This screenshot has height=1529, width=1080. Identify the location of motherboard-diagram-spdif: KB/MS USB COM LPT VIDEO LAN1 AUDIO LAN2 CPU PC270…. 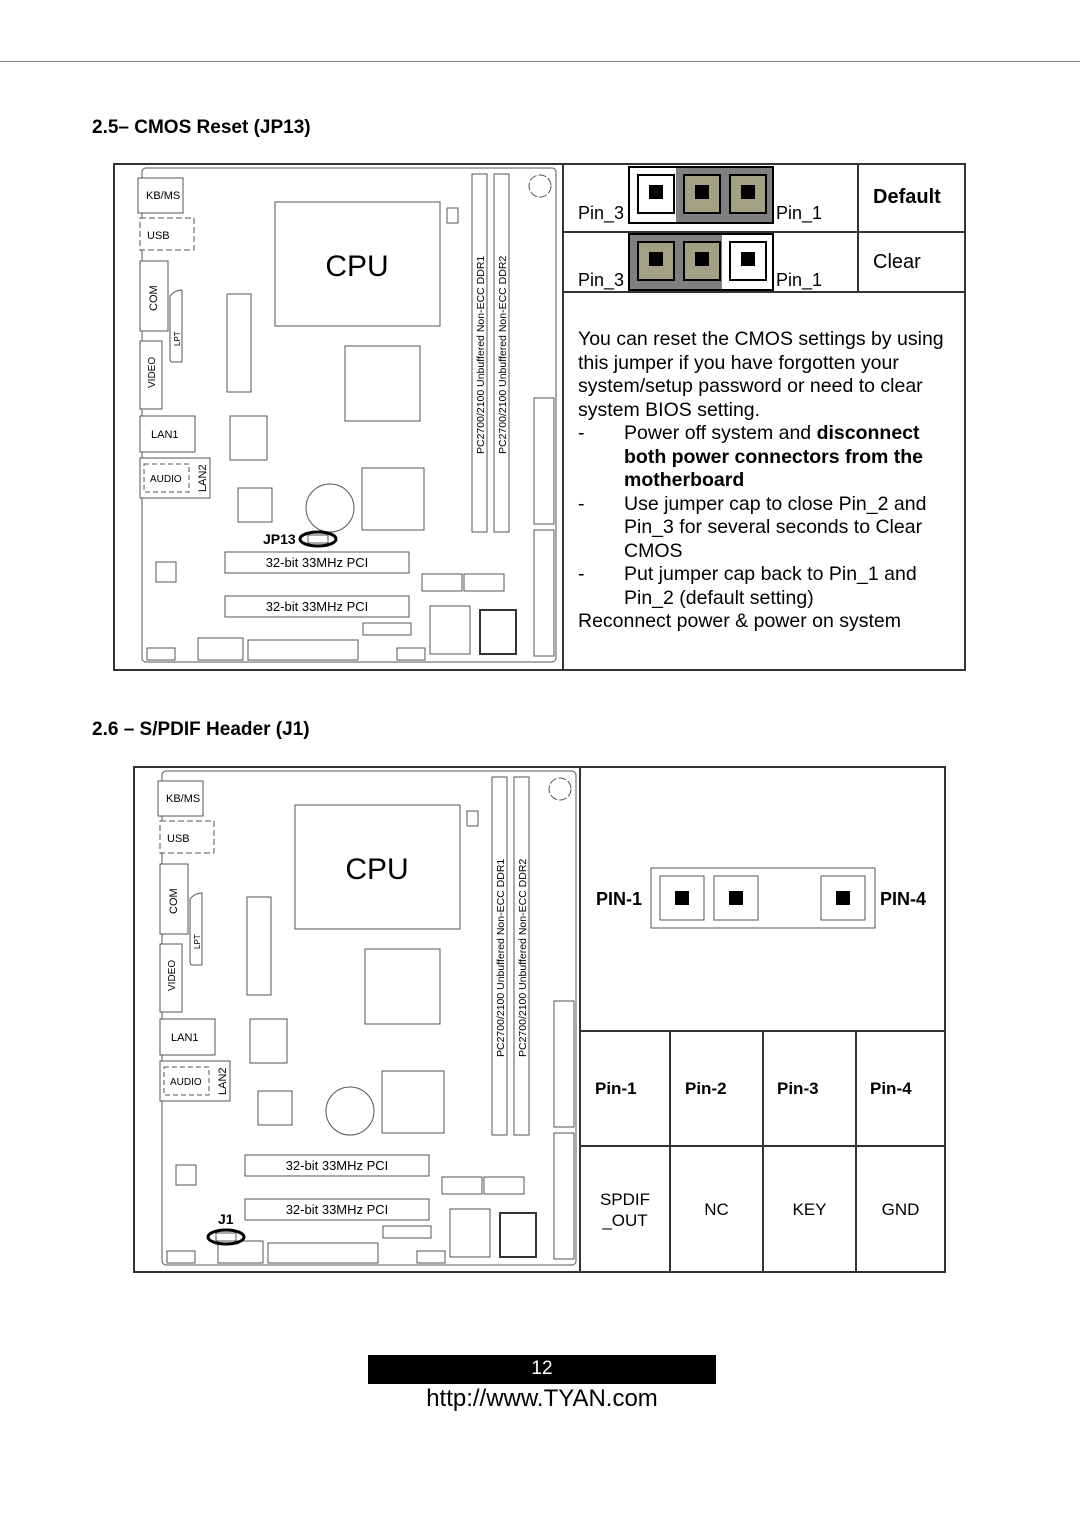
(360, 1019).